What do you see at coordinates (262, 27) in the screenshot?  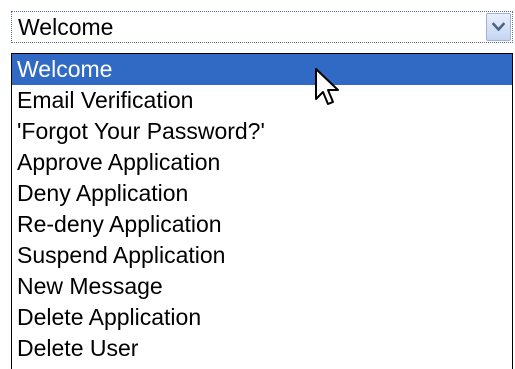 I see `template-select: Welcome` at bounding box center [262, 27].